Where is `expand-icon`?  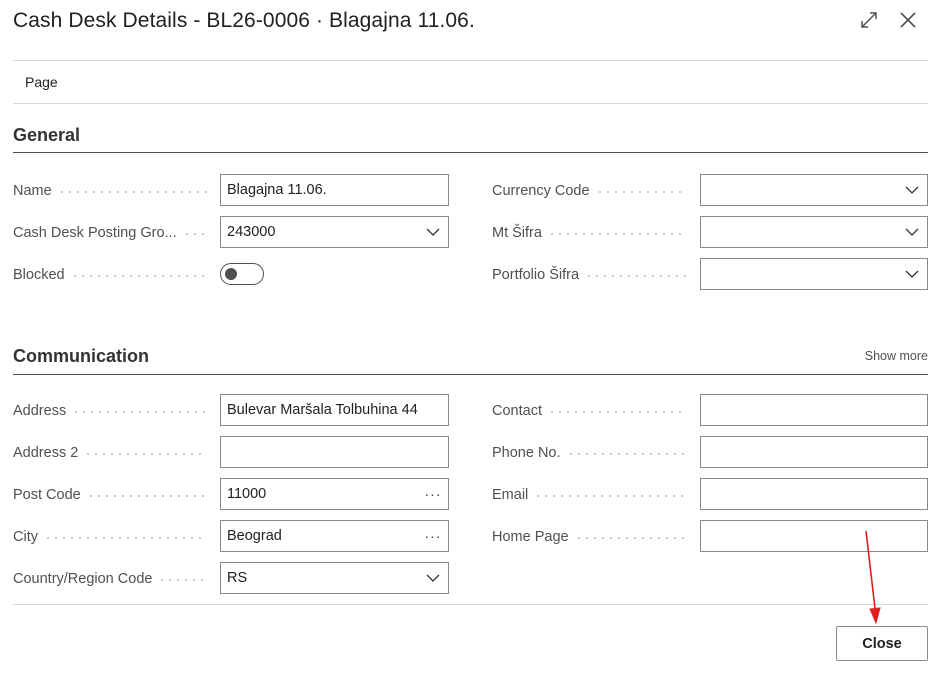
expand-icon is located at coordinates (869, 20).